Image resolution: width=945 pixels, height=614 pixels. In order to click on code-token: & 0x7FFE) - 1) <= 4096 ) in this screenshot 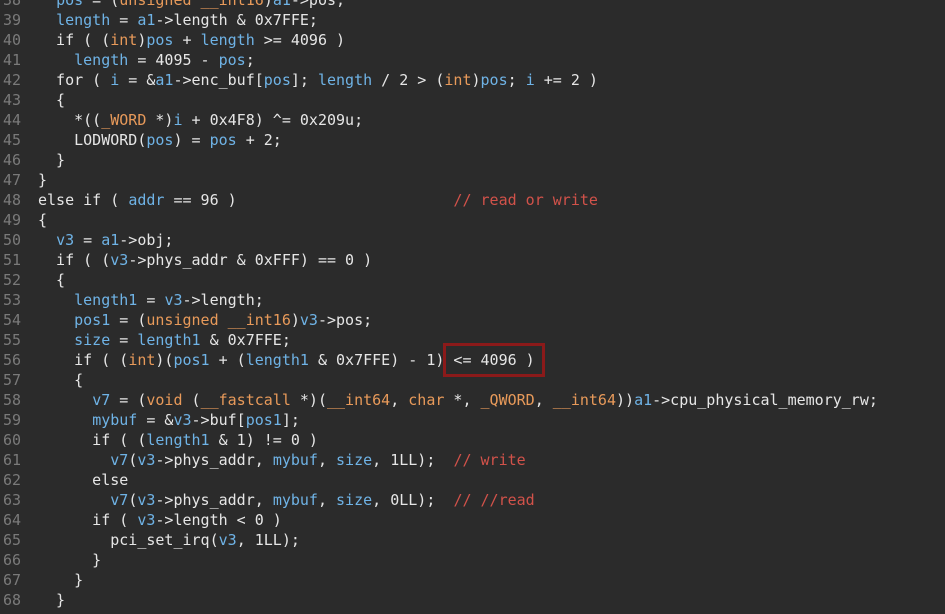, I will do `click(421, 360)`.